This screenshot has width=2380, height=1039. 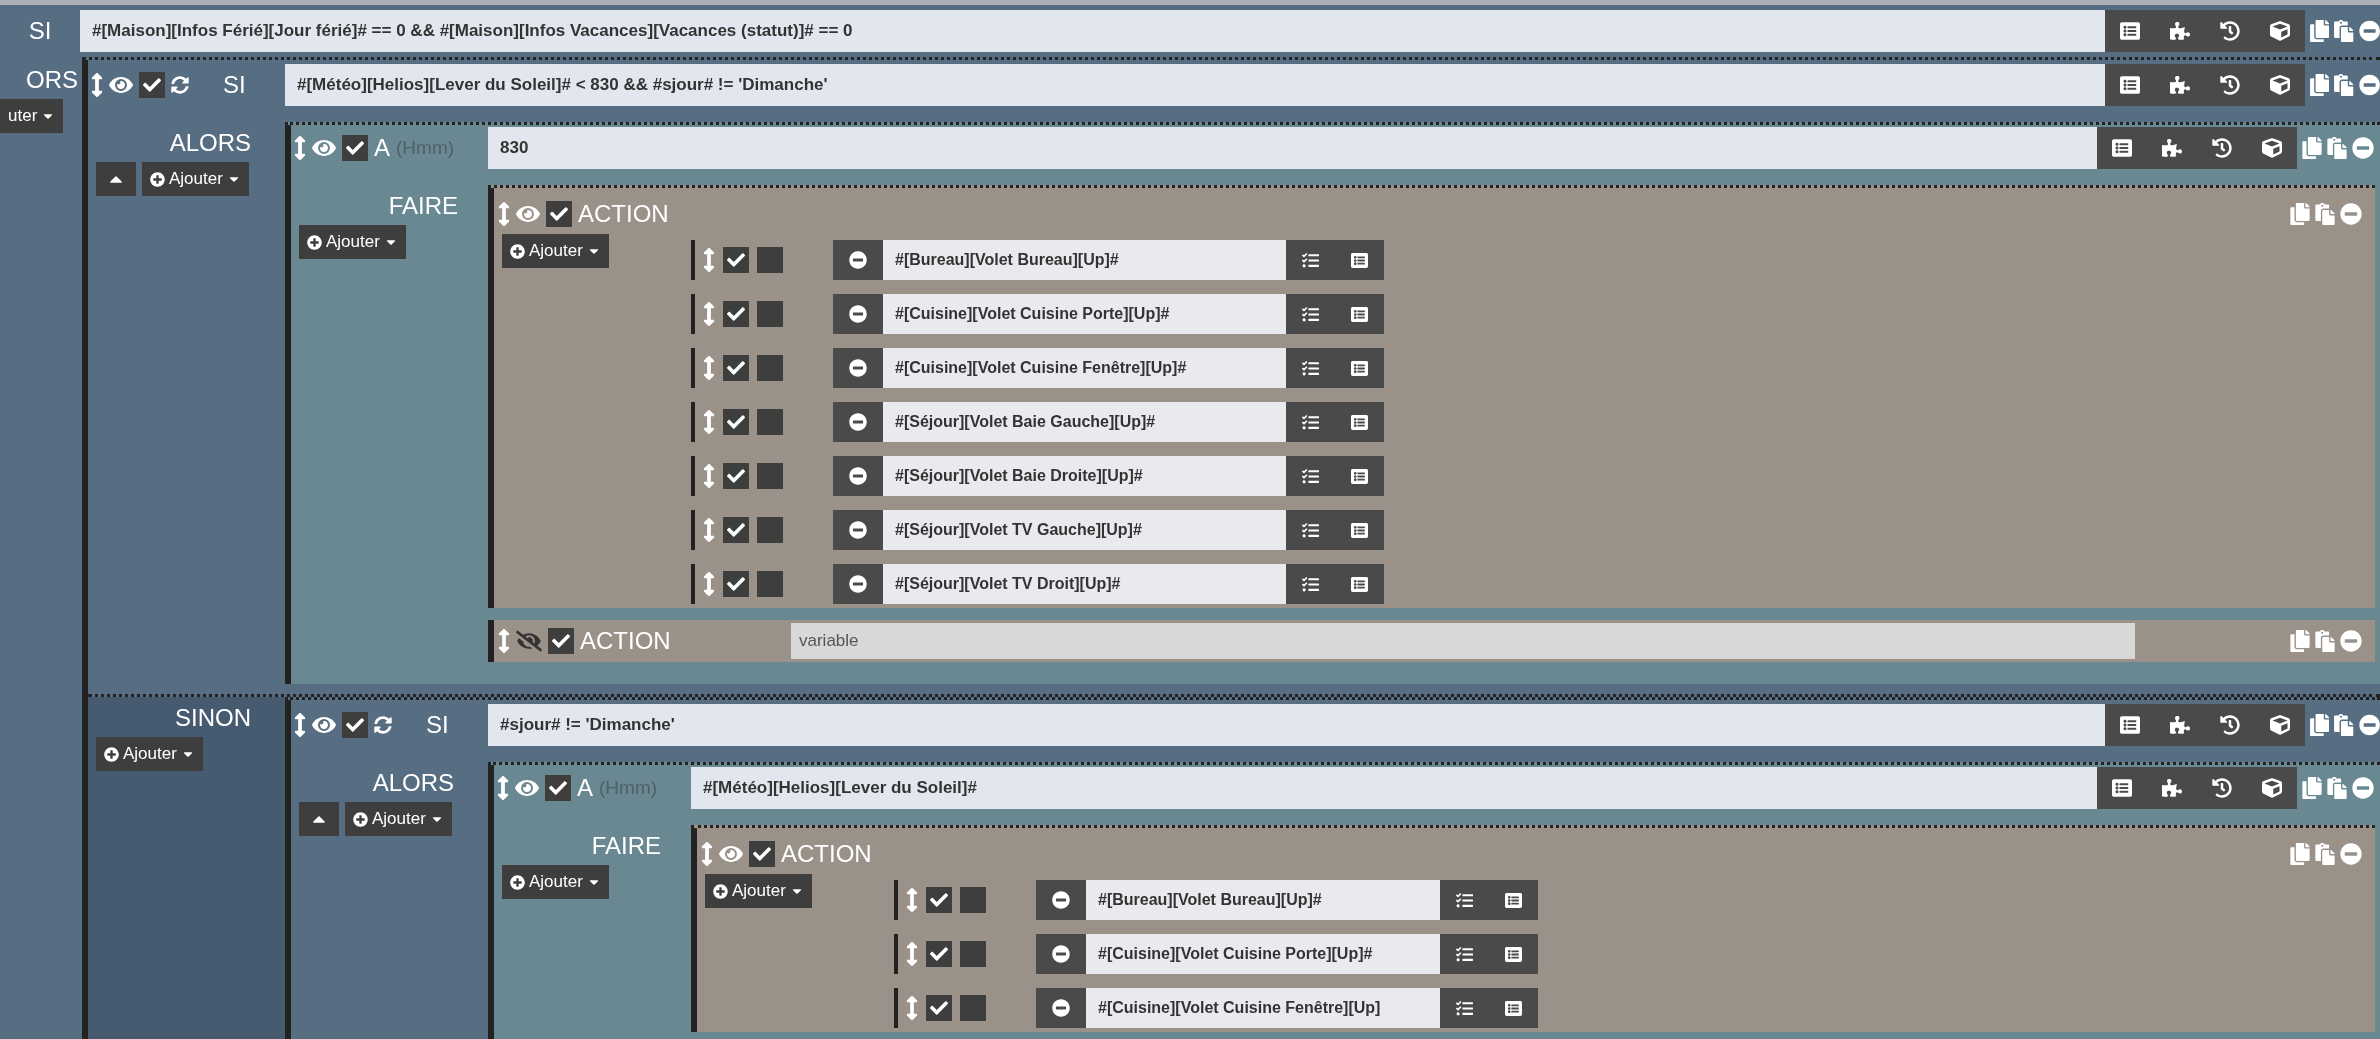 I want to click on add-dropdown-button: uter, so click(x=32, y=116).